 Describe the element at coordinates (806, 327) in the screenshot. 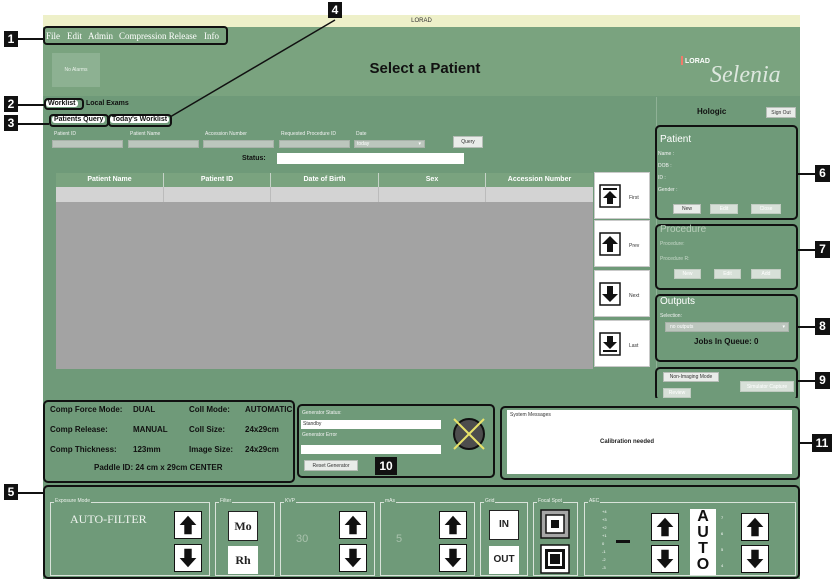

I see `callout-8-leader` at that location.